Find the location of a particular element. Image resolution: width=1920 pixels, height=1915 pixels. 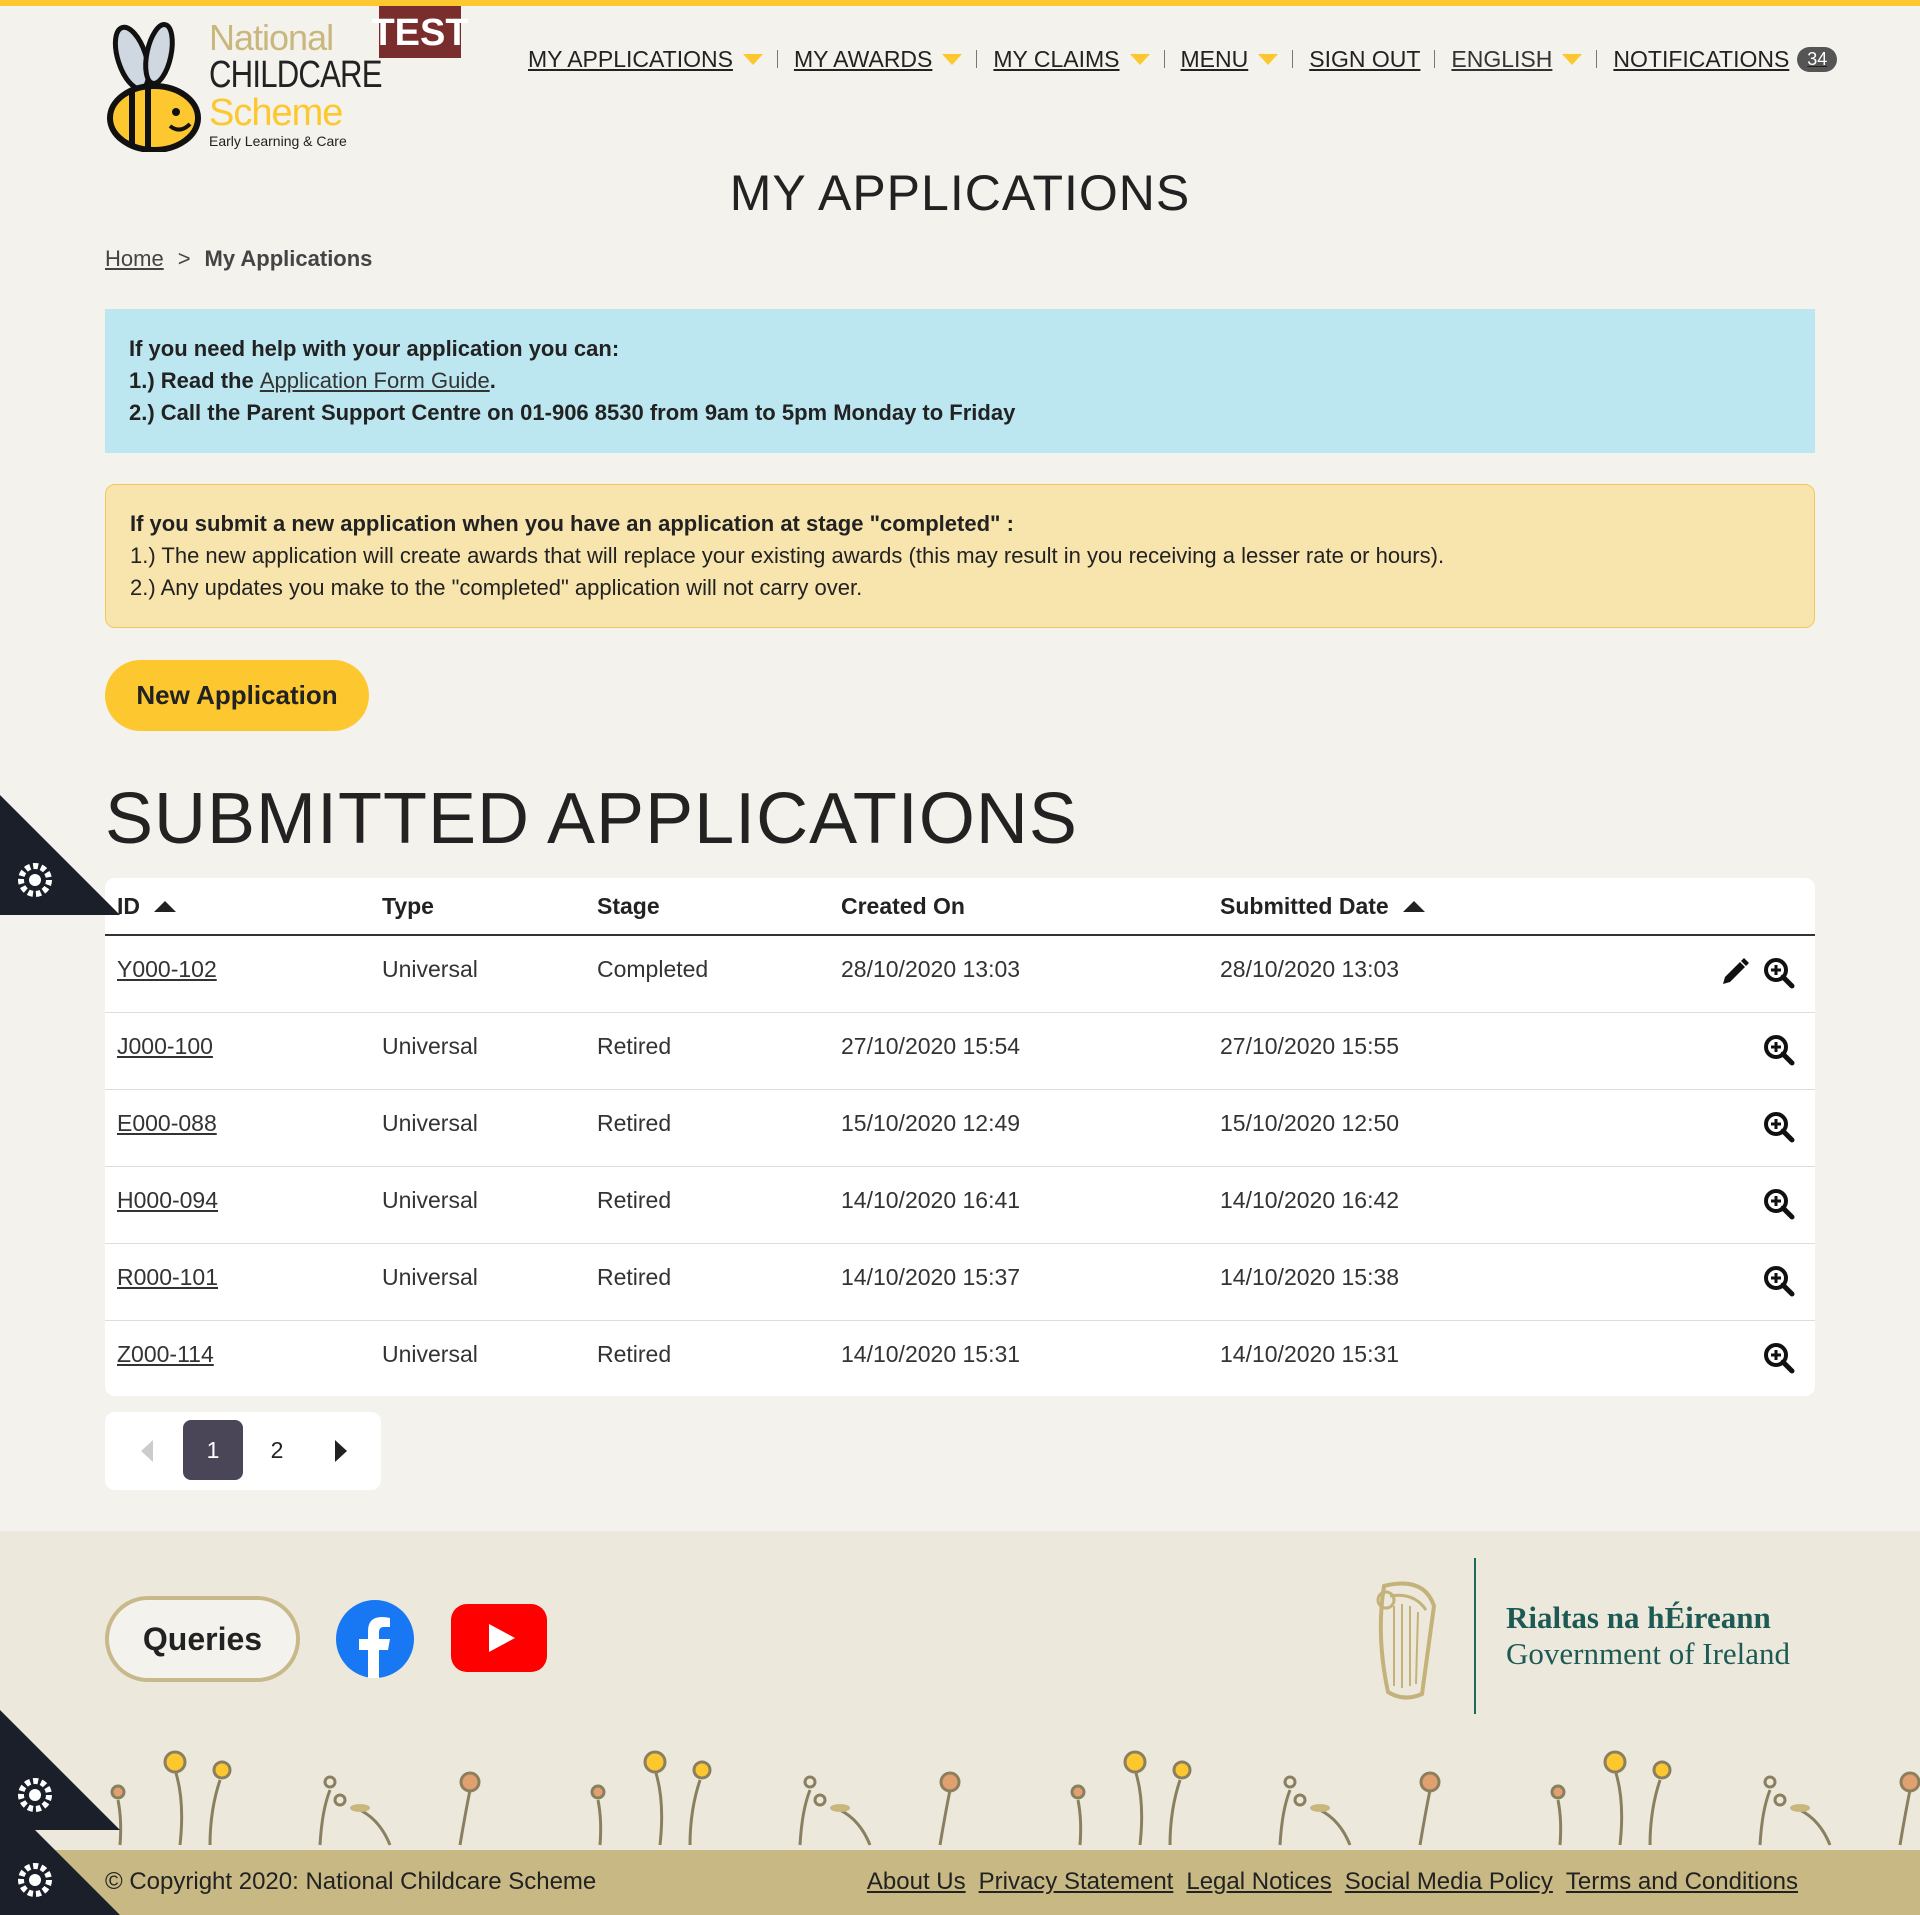

facebook-icon is located at coordinates (375, 1639).